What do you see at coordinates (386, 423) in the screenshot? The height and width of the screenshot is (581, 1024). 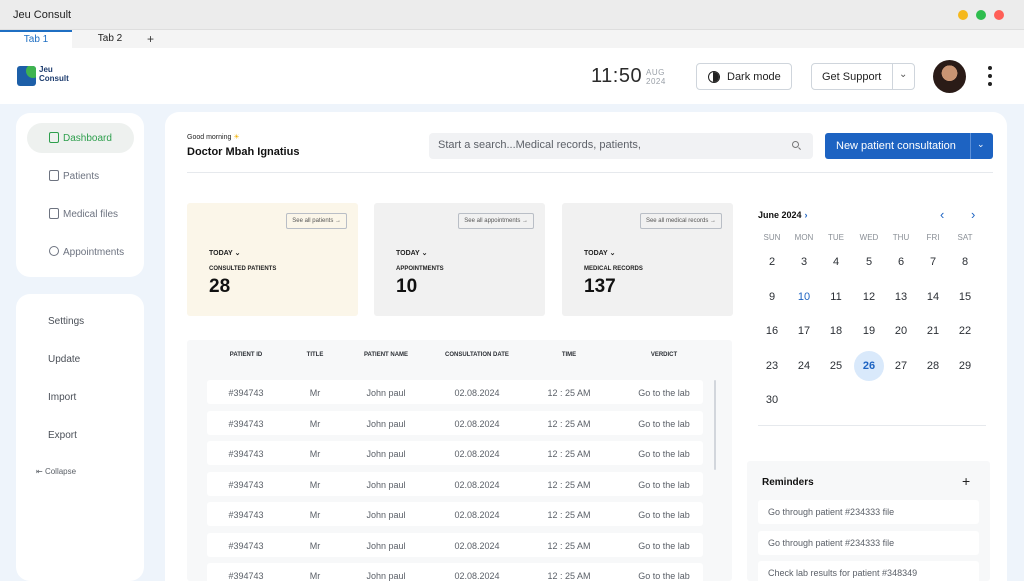 I see `table-cell: John paul` at bounding box center [386, 423].